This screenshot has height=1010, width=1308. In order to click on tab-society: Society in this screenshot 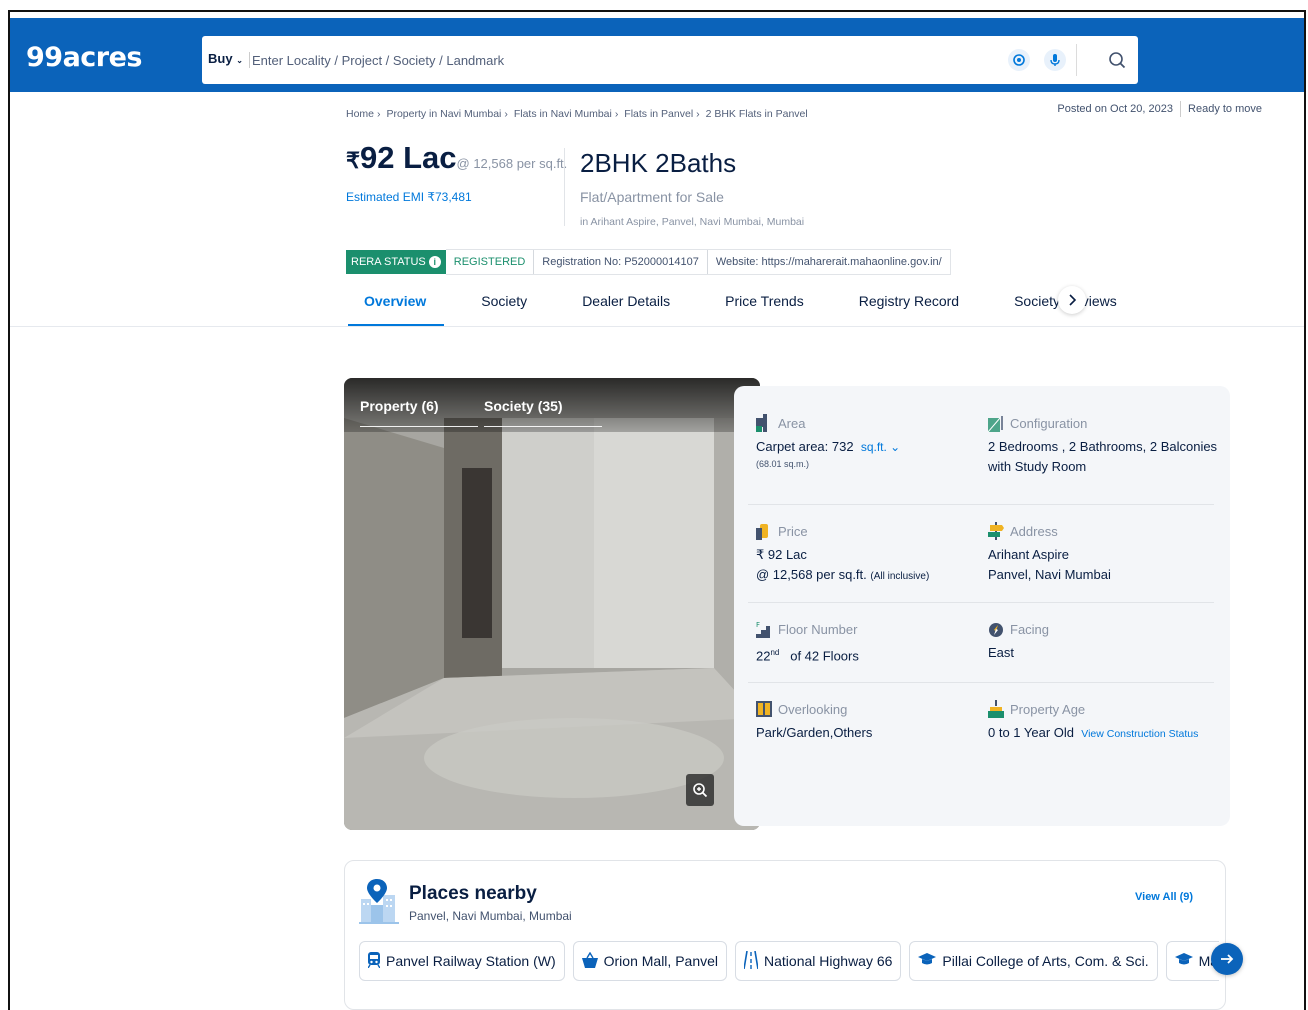, I will do `click(504, 305)`.